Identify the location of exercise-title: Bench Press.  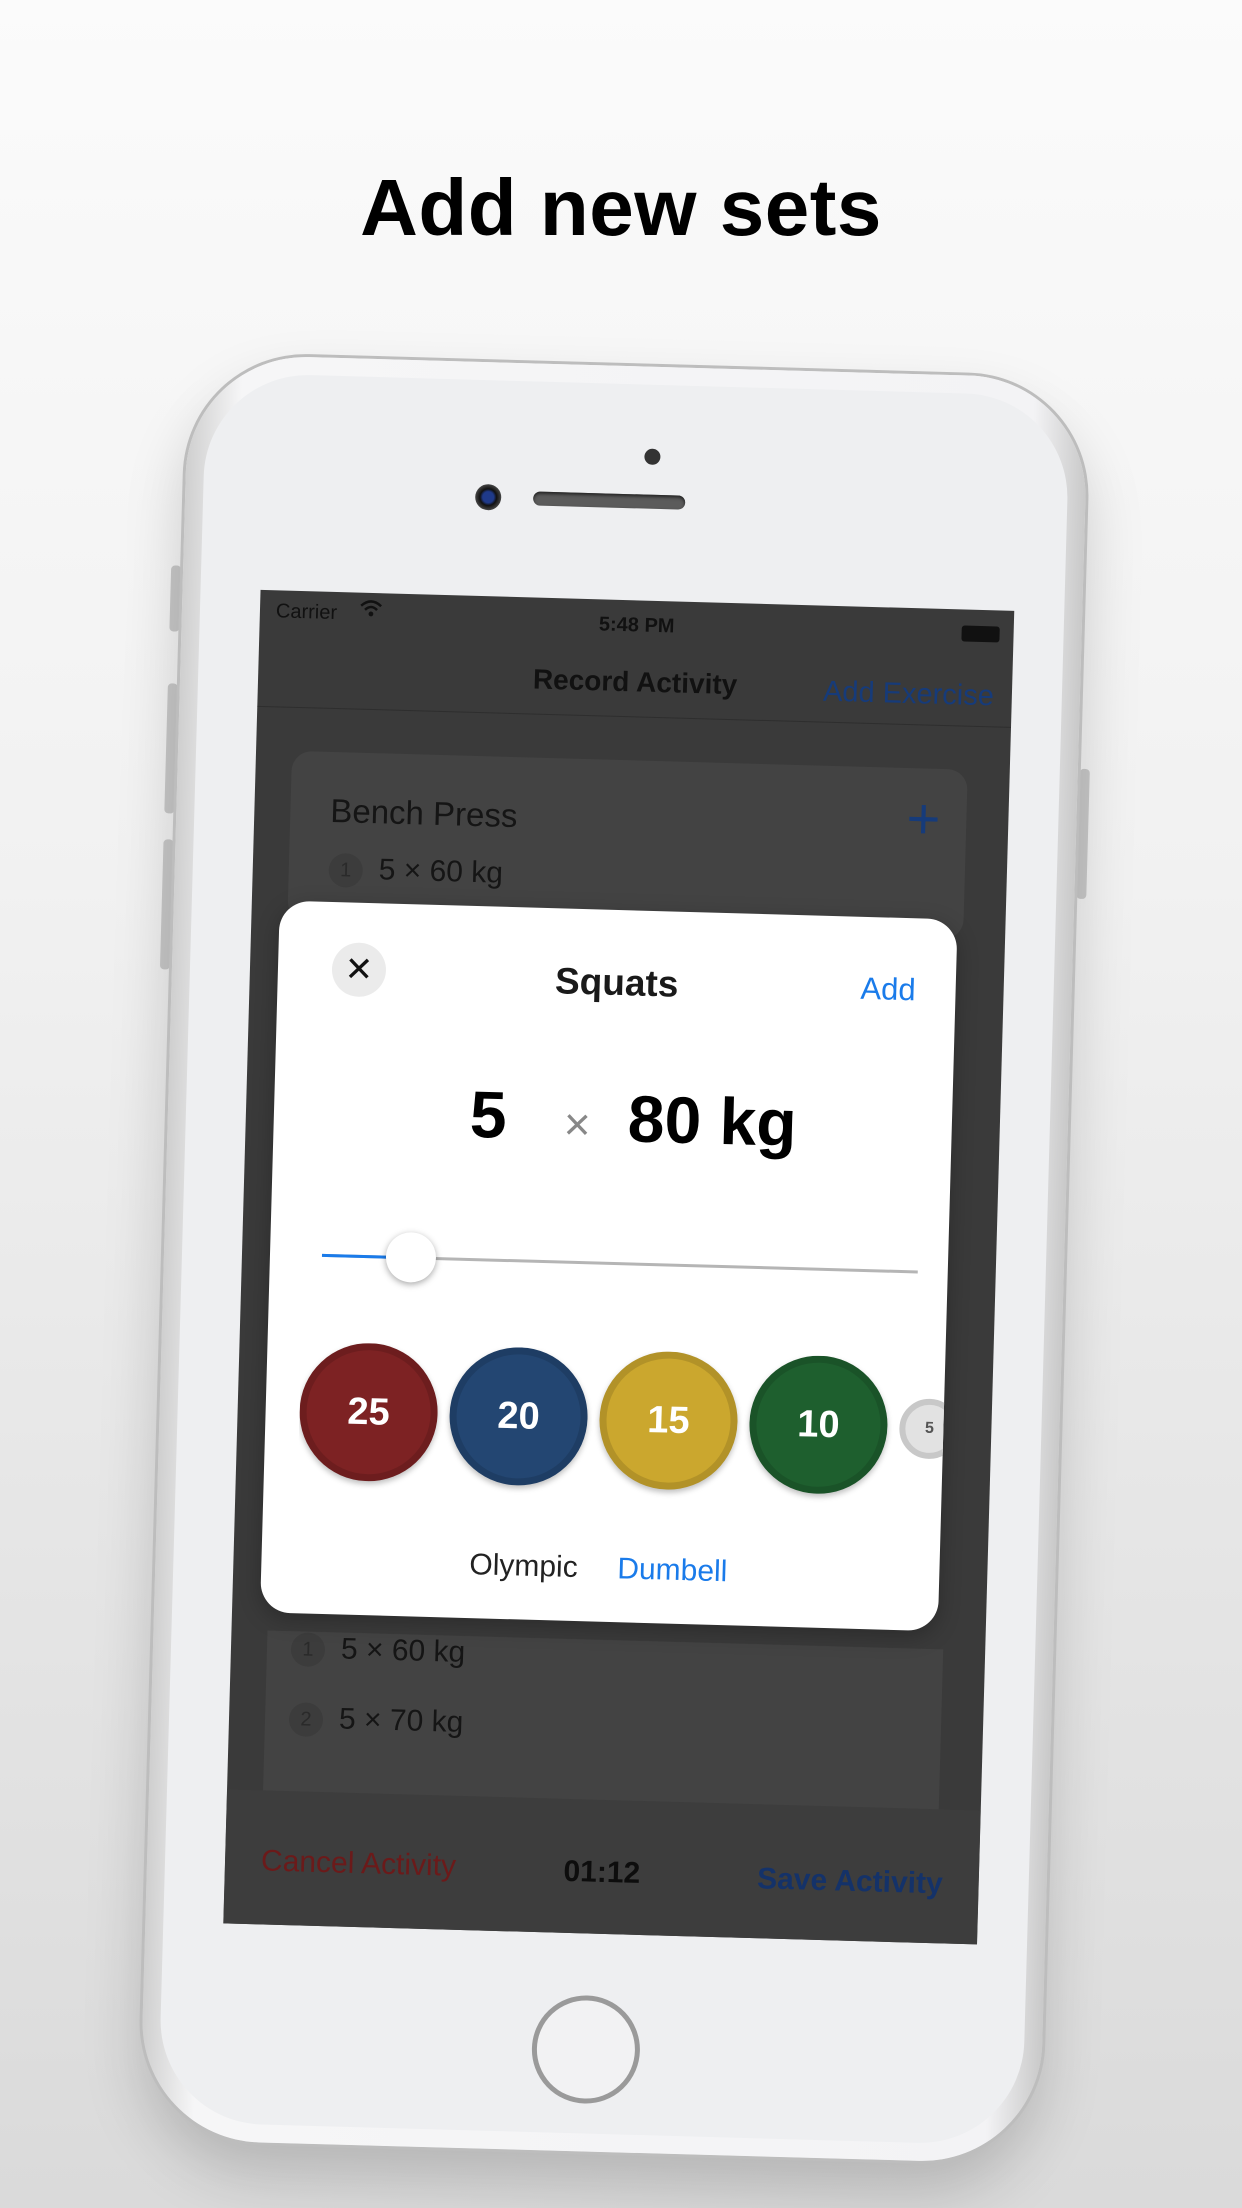
(423, 813).